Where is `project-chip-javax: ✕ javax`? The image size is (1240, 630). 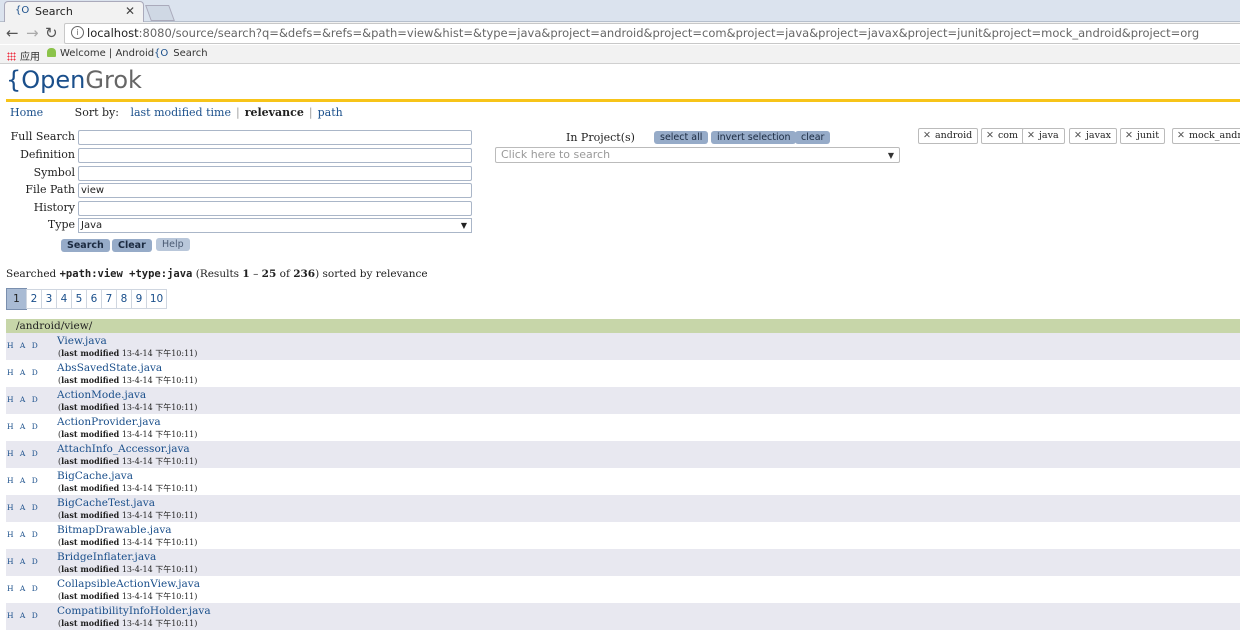 project-chip-javax: ✕ javax is located at coordinates (1093, 136).